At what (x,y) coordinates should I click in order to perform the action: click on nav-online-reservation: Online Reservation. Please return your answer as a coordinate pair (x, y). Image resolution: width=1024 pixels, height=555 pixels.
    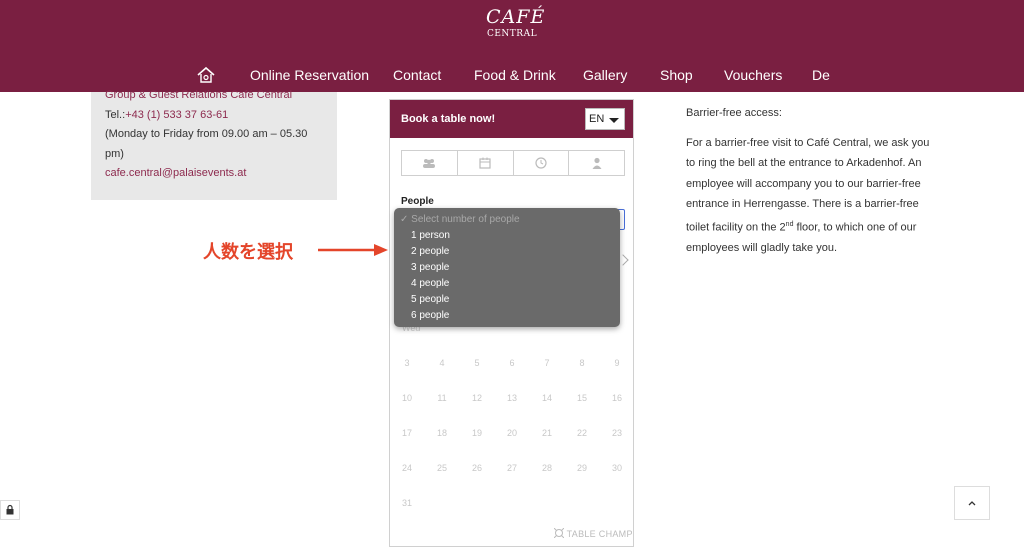
    Looking at the image, I should click on (309, 75).